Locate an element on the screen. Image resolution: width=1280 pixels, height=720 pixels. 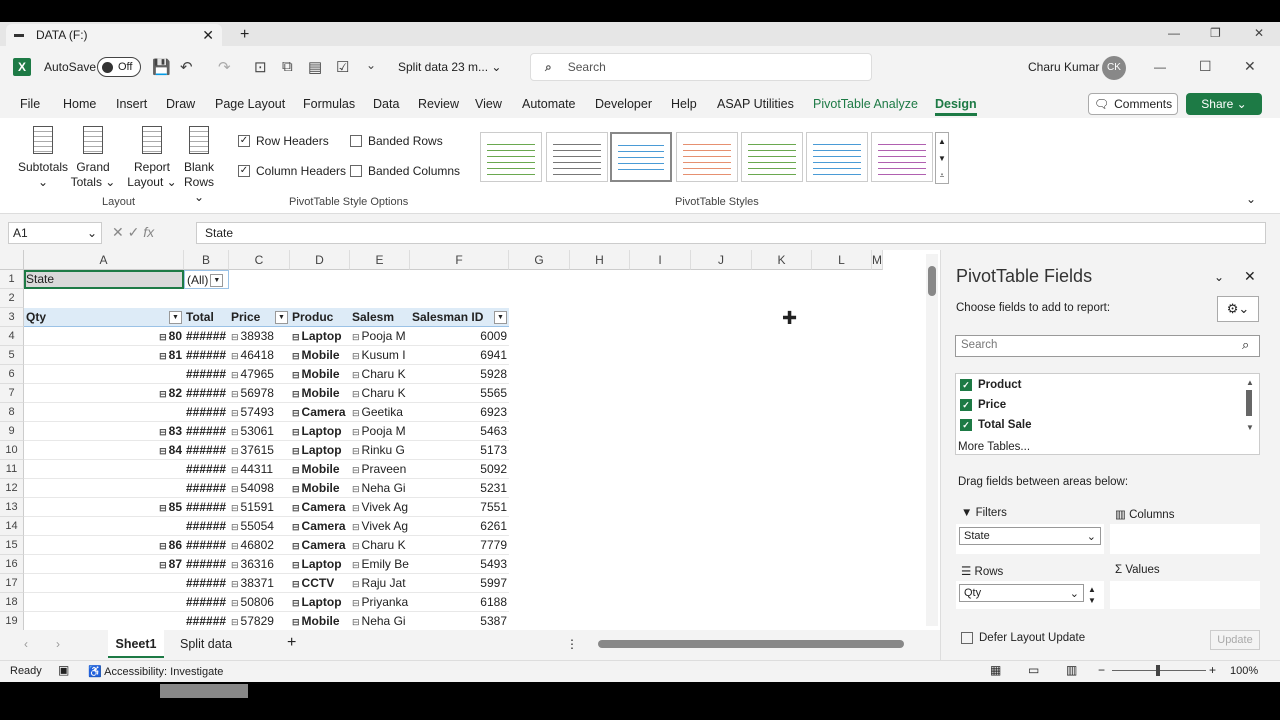
page-layout-view-icon: ▭ is located at coordinates (1033, 670).